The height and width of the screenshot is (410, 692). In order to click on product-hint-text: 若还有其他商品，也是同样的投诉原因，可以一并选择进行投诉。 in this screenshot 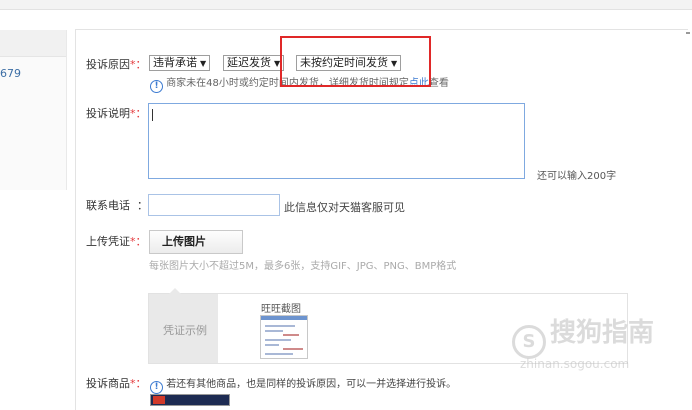, I will do `click(311, 384)`.